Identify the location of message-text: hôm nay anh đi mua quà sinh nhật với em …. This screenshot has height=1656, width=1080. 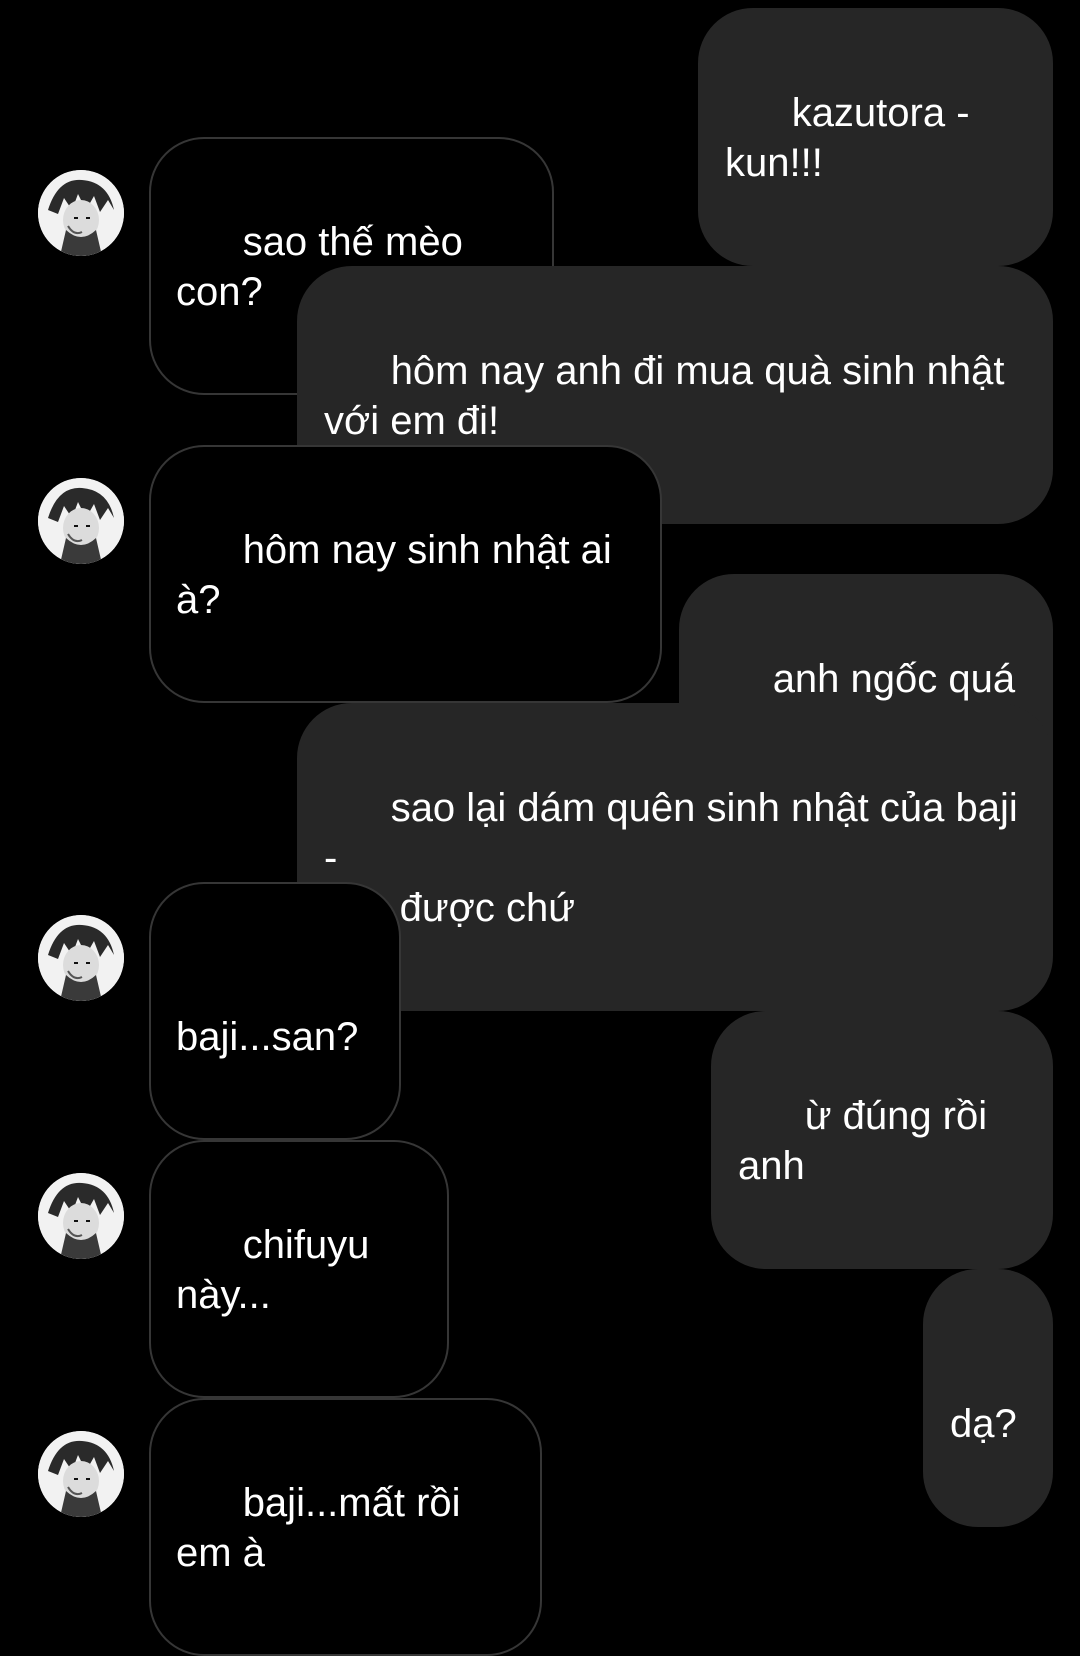
(664, 396).